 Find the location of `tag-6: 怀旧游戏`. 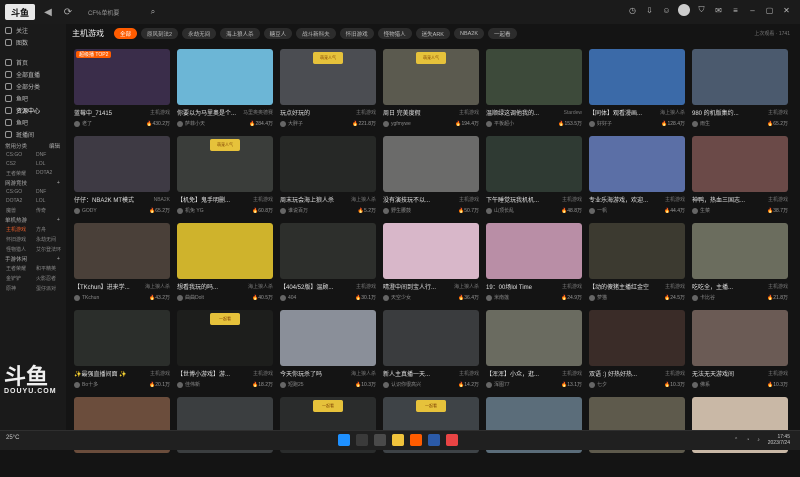

tag-6: 怀旧游戏 is located at coordinates (356, 33).